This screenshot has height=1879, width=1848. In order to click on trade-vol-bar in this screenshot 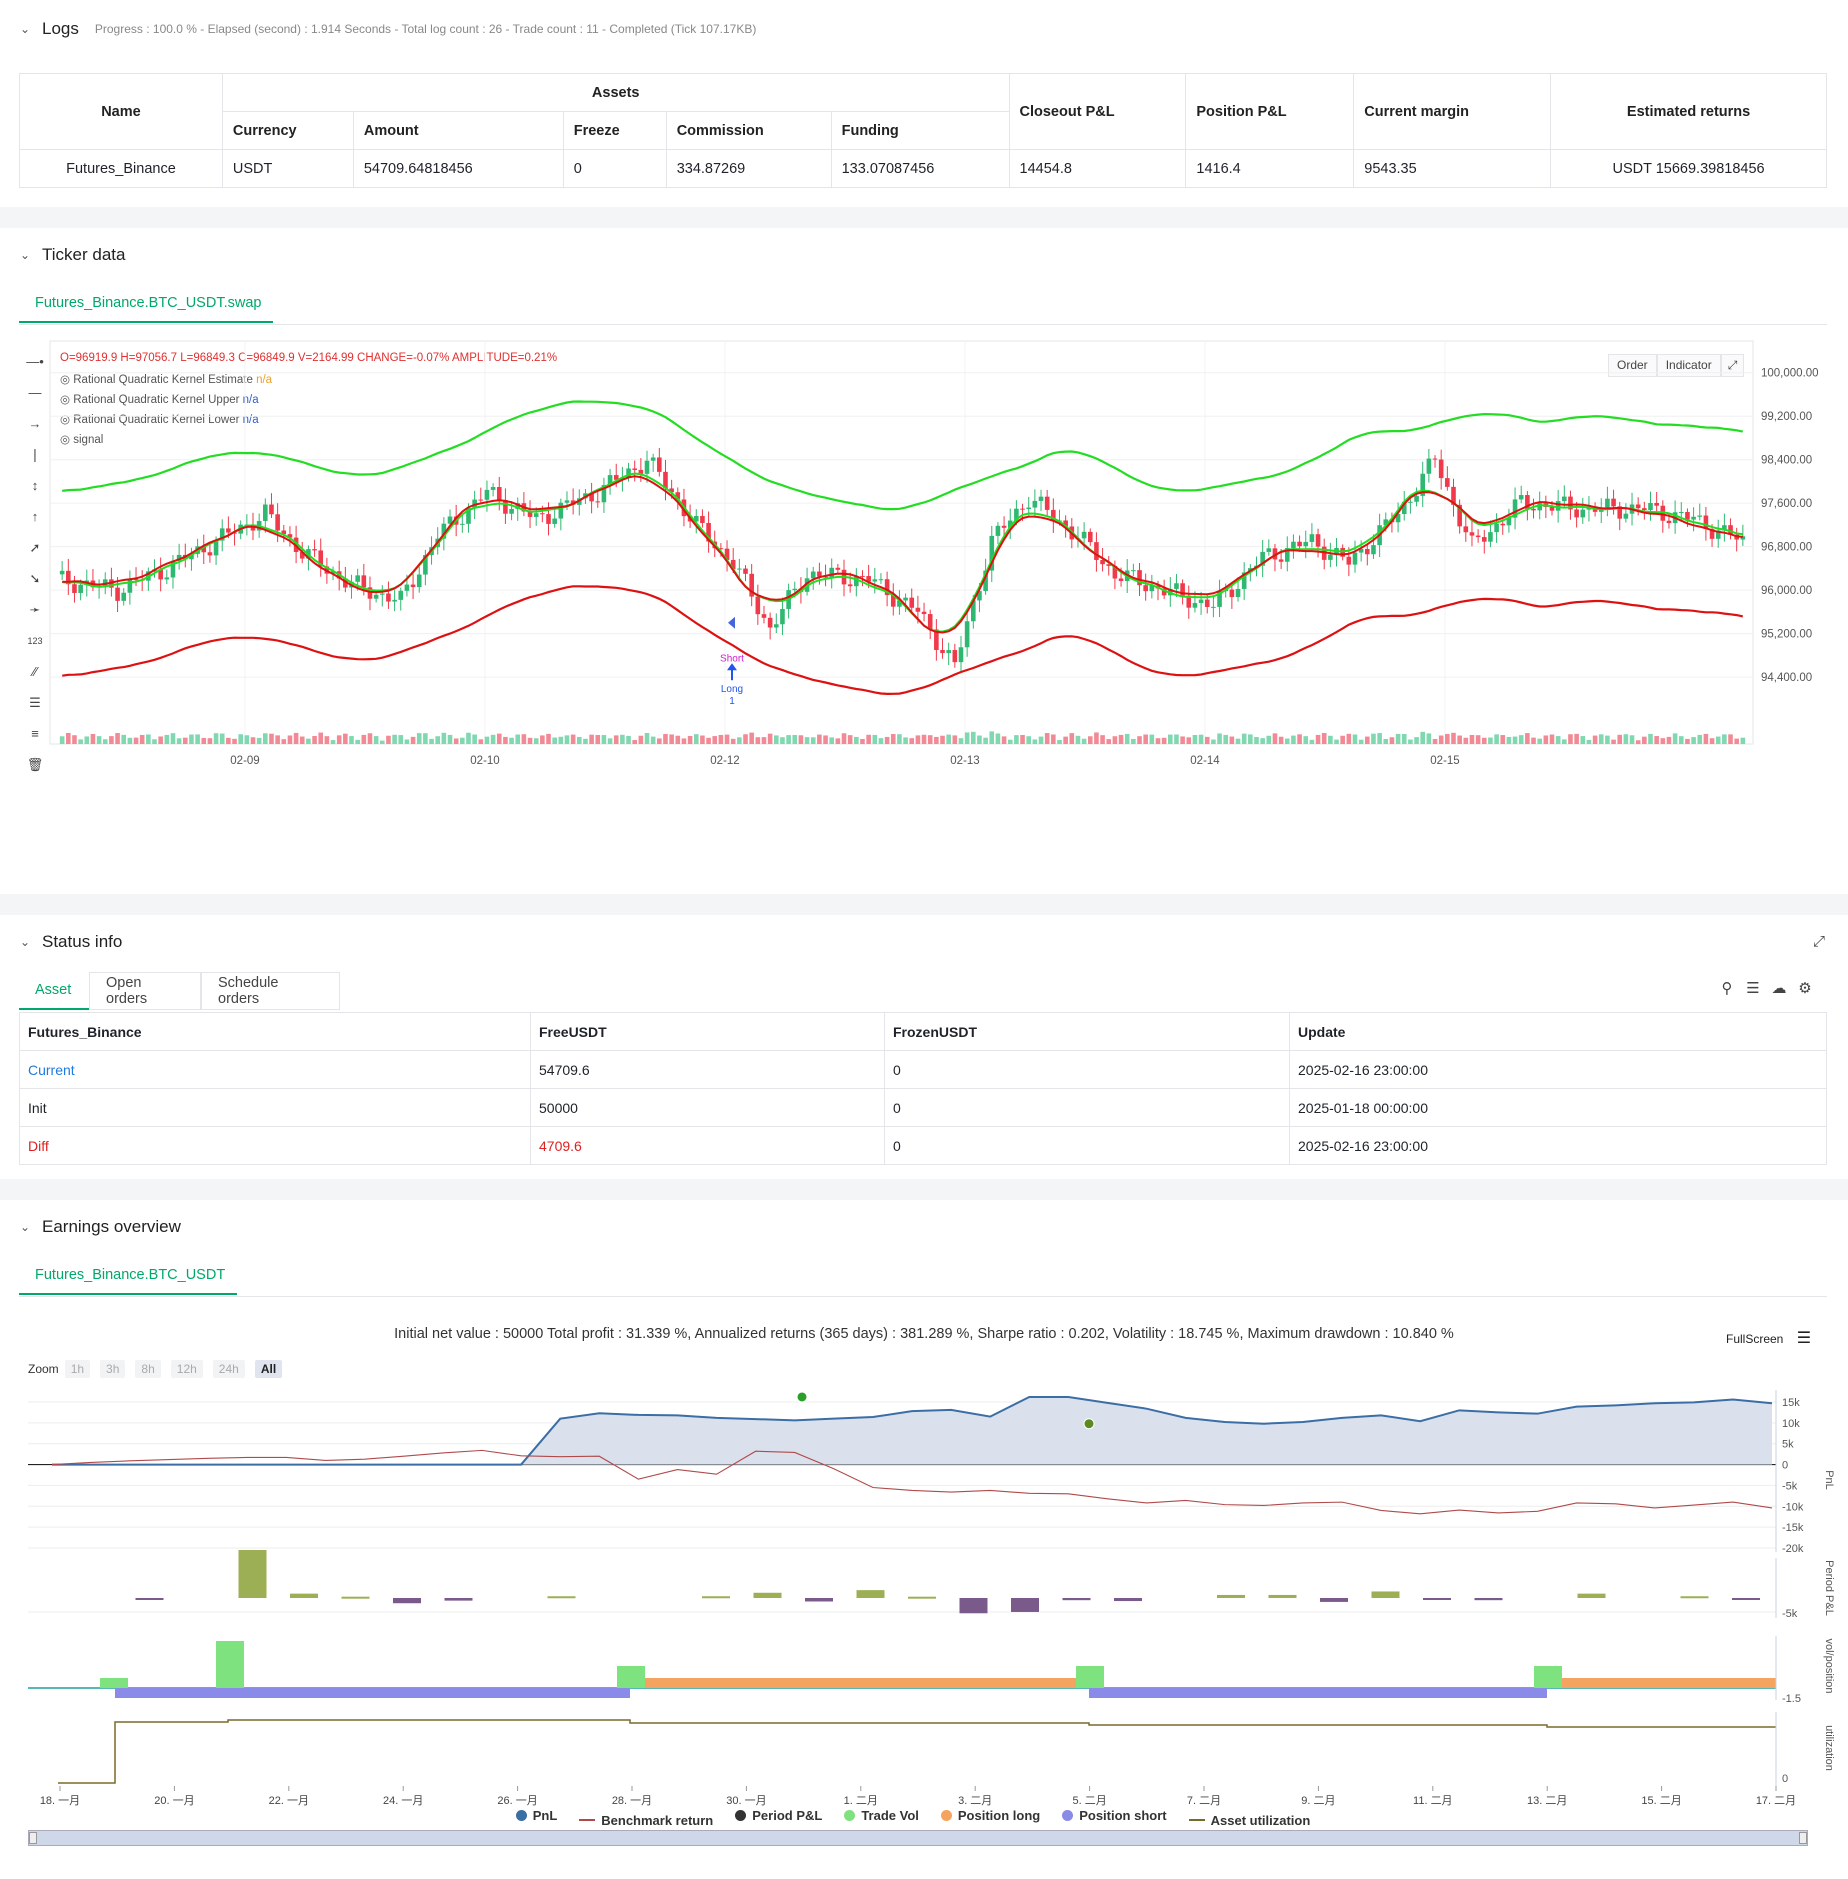, I will do `click(230, 1664)`.